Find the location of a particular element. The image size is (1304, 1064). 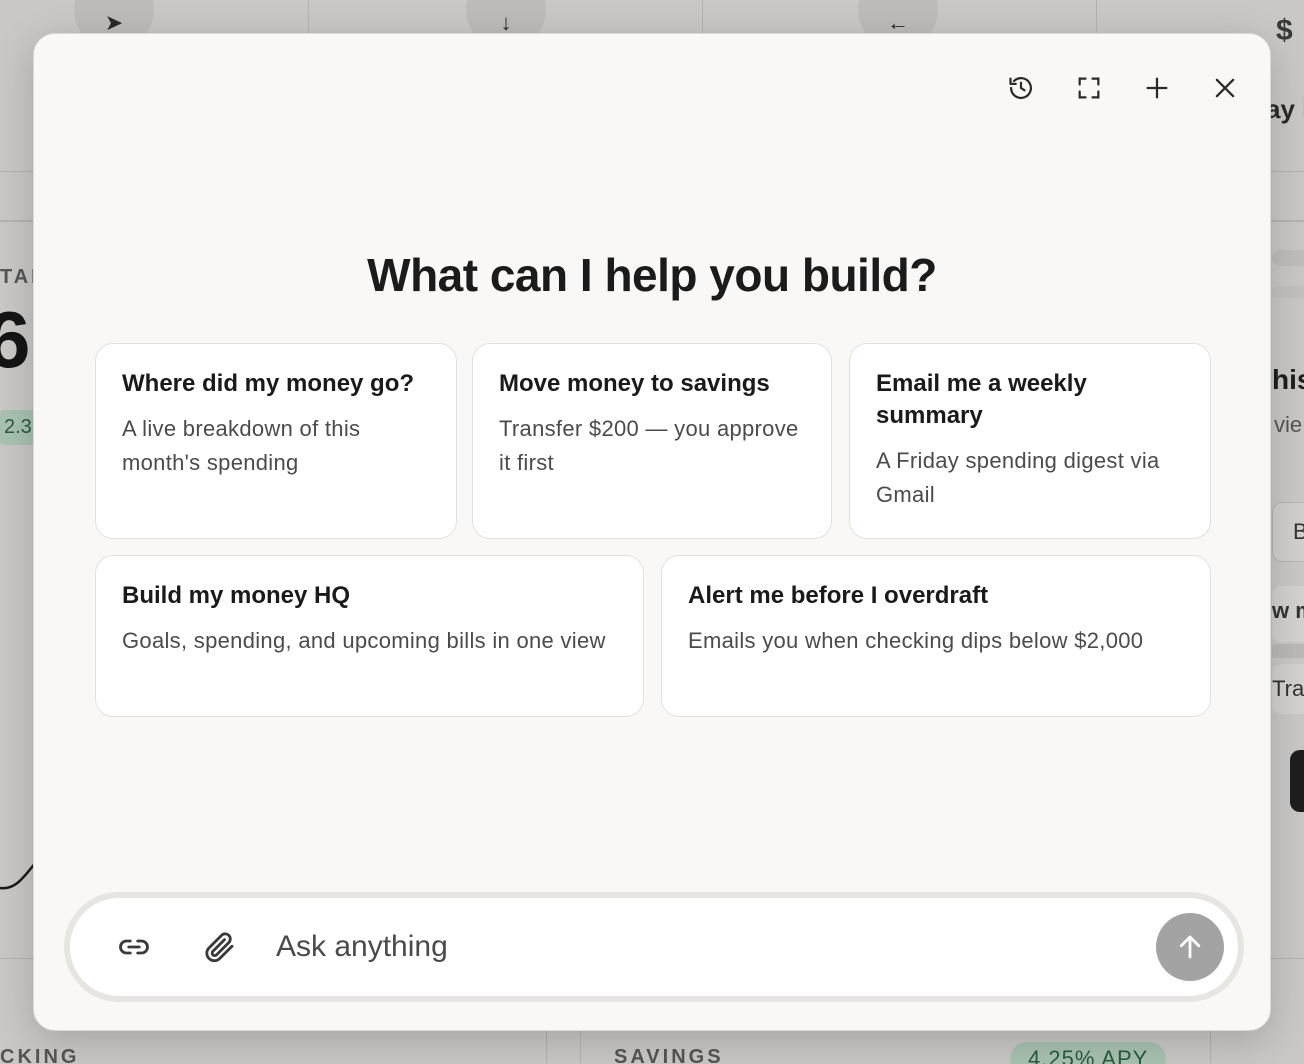

send-button is located at coordinates (1190, 947).